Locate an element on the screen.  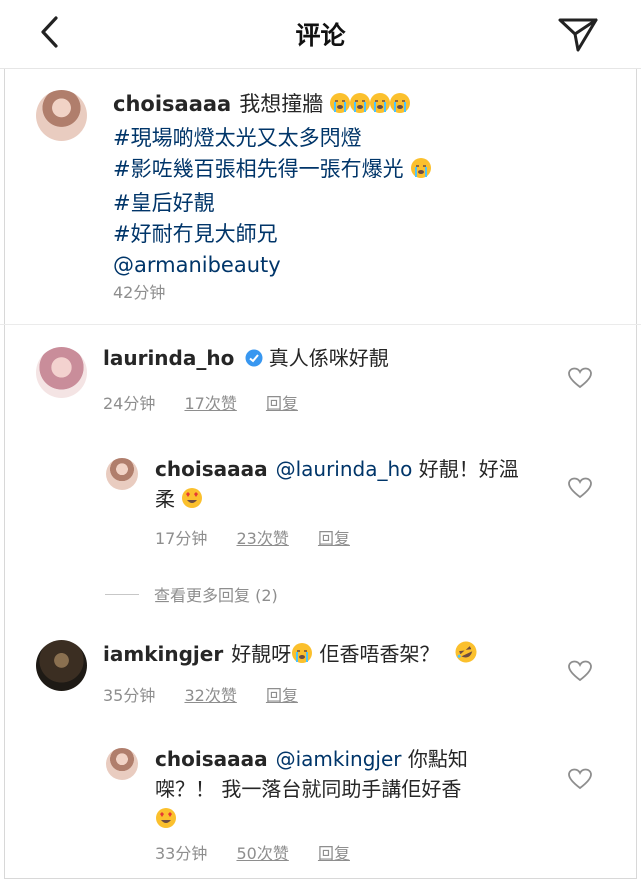
likes-count-link: 23次赞 is located at coordinates (262, 538).